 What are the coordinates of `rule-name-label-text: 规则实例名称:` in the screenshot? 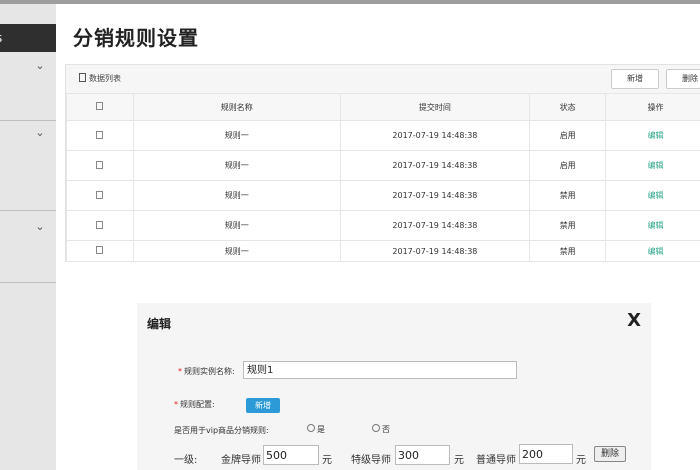 It's located at (209, 371).